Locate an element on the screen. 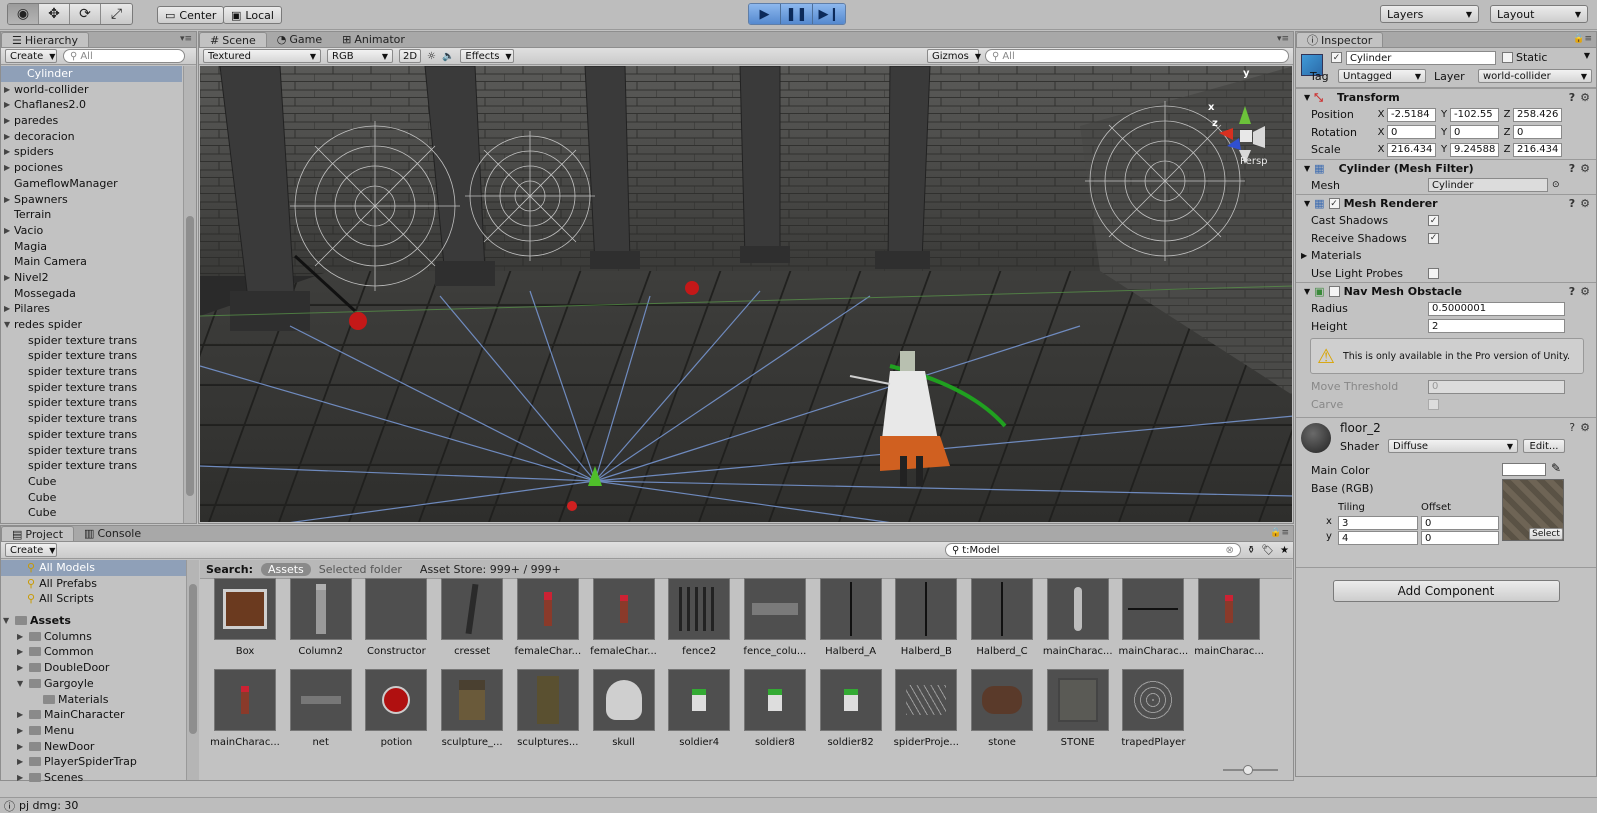 This screenshot has width=1597, height=813. asset-item: net is located at coordinates (321, 708).